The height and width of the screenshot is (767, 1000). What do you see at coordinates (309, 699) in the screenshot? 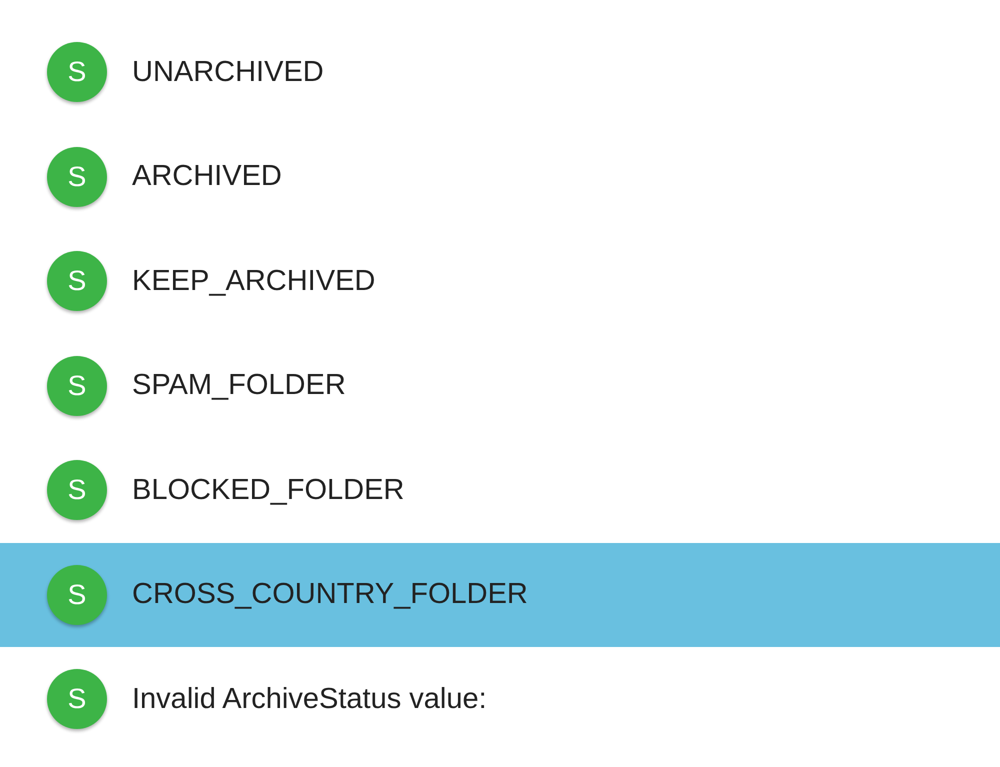
I see `item-label: Invalid ArchiveStatus value:` at bounding box center [309, 699].